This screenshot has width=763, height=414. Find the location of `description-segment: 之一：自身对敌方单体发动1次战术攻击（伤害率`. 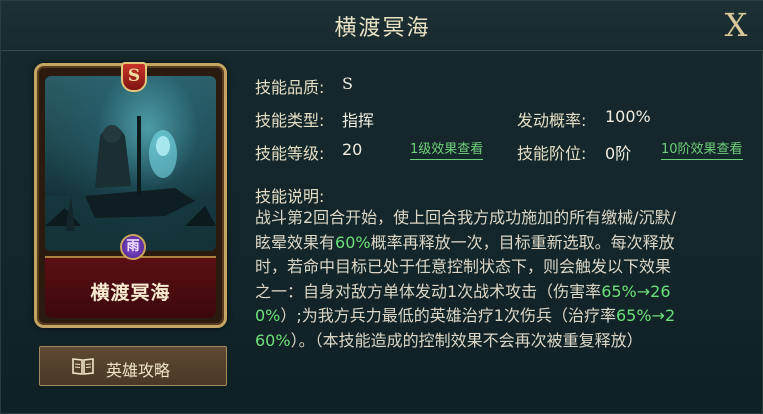

description-segment: 之一：自身对敌方单体发动1次战术攻击（伤害率 is located at coordinates (428, 291).